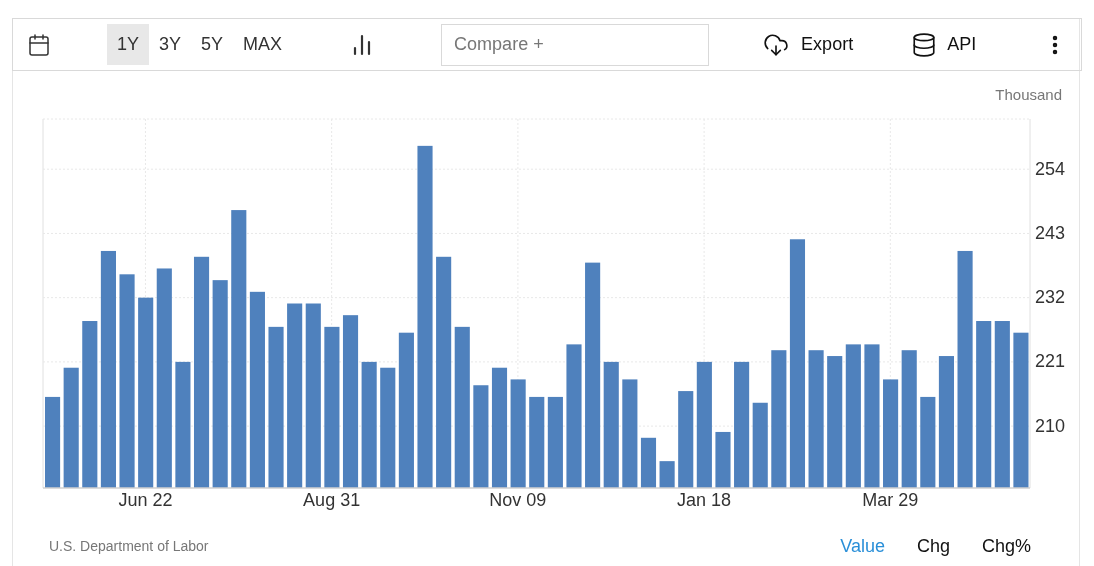 Image resolution: width=1094 pixels, height=566 pixels. What do you see at coordinates (128, 44) in the screenshot?
I see `range-tab: 1Y` at bounding box center [128, 44].